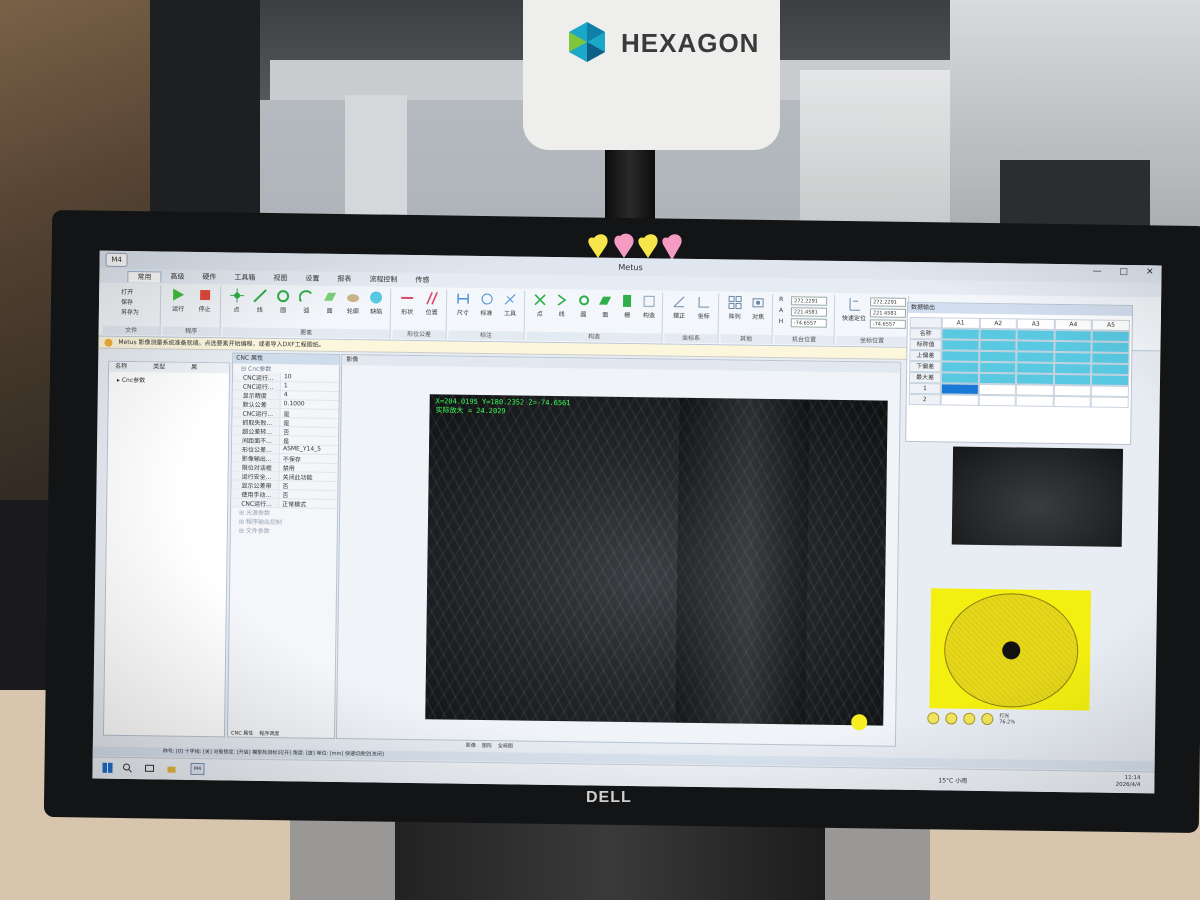  Describe the element at coordinates (987, 719) in the screenshot. I see `light-preset-4-icon` at that location.